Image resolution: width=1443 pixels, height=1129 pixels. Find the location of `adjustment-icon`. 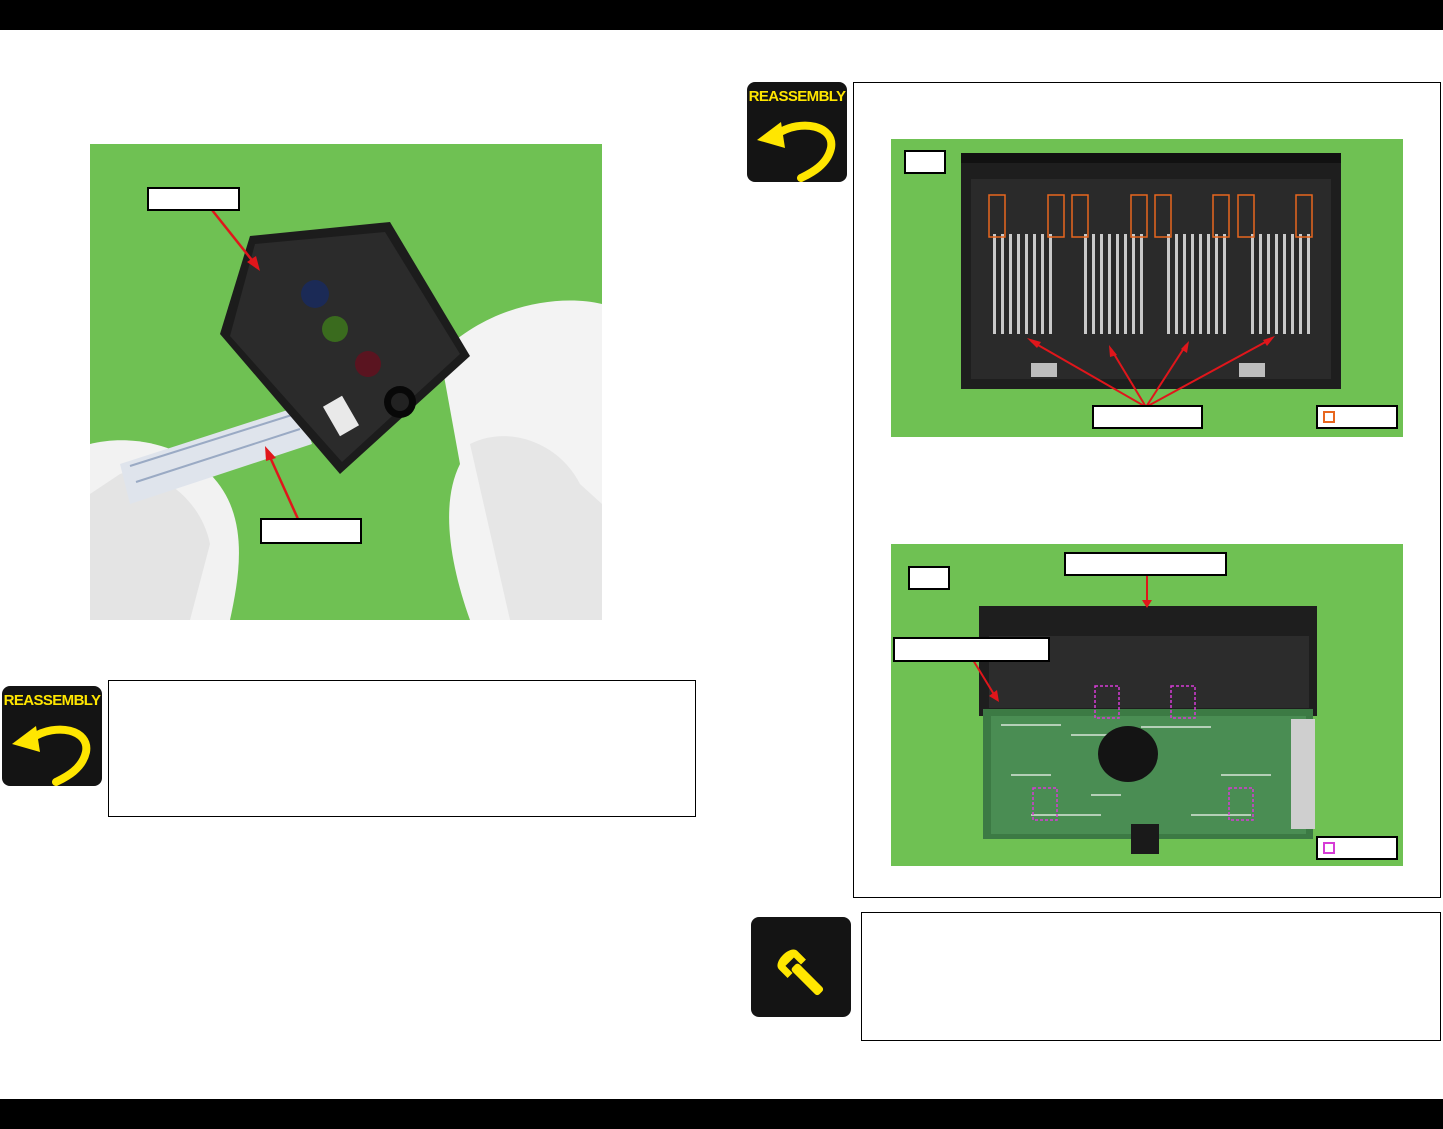

adjustment-icon is located at coordinates (801, 967).